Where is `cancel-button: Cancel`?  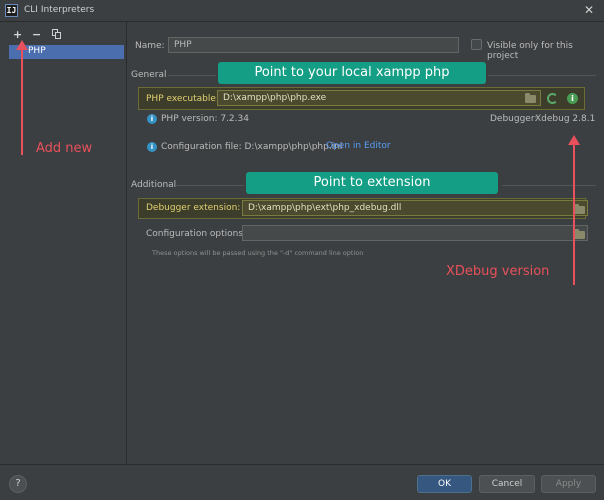
cancel-button: Cancel is located at coordinates (507, 484).